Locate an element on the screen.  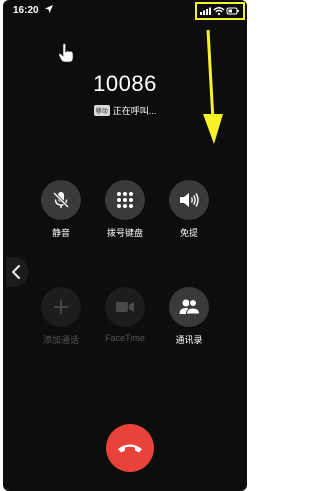
status-time: 16:20 is located at coordinates (26, 10).